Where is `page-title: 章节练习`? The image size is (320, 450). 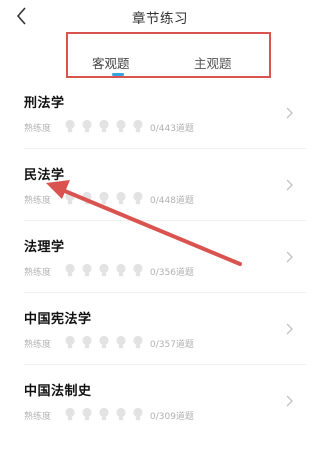 page-title: 章节练习 is located at coordinates (160, 19).